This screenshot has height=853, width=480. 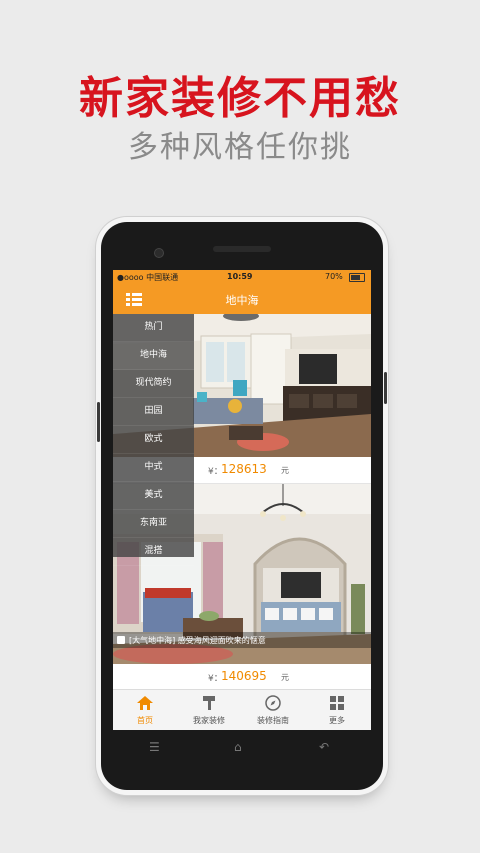 What do you see at coordinates (273, 720) in the screenshot?
I see `tab-label: 装修指南` at bounding box center [273, 720].